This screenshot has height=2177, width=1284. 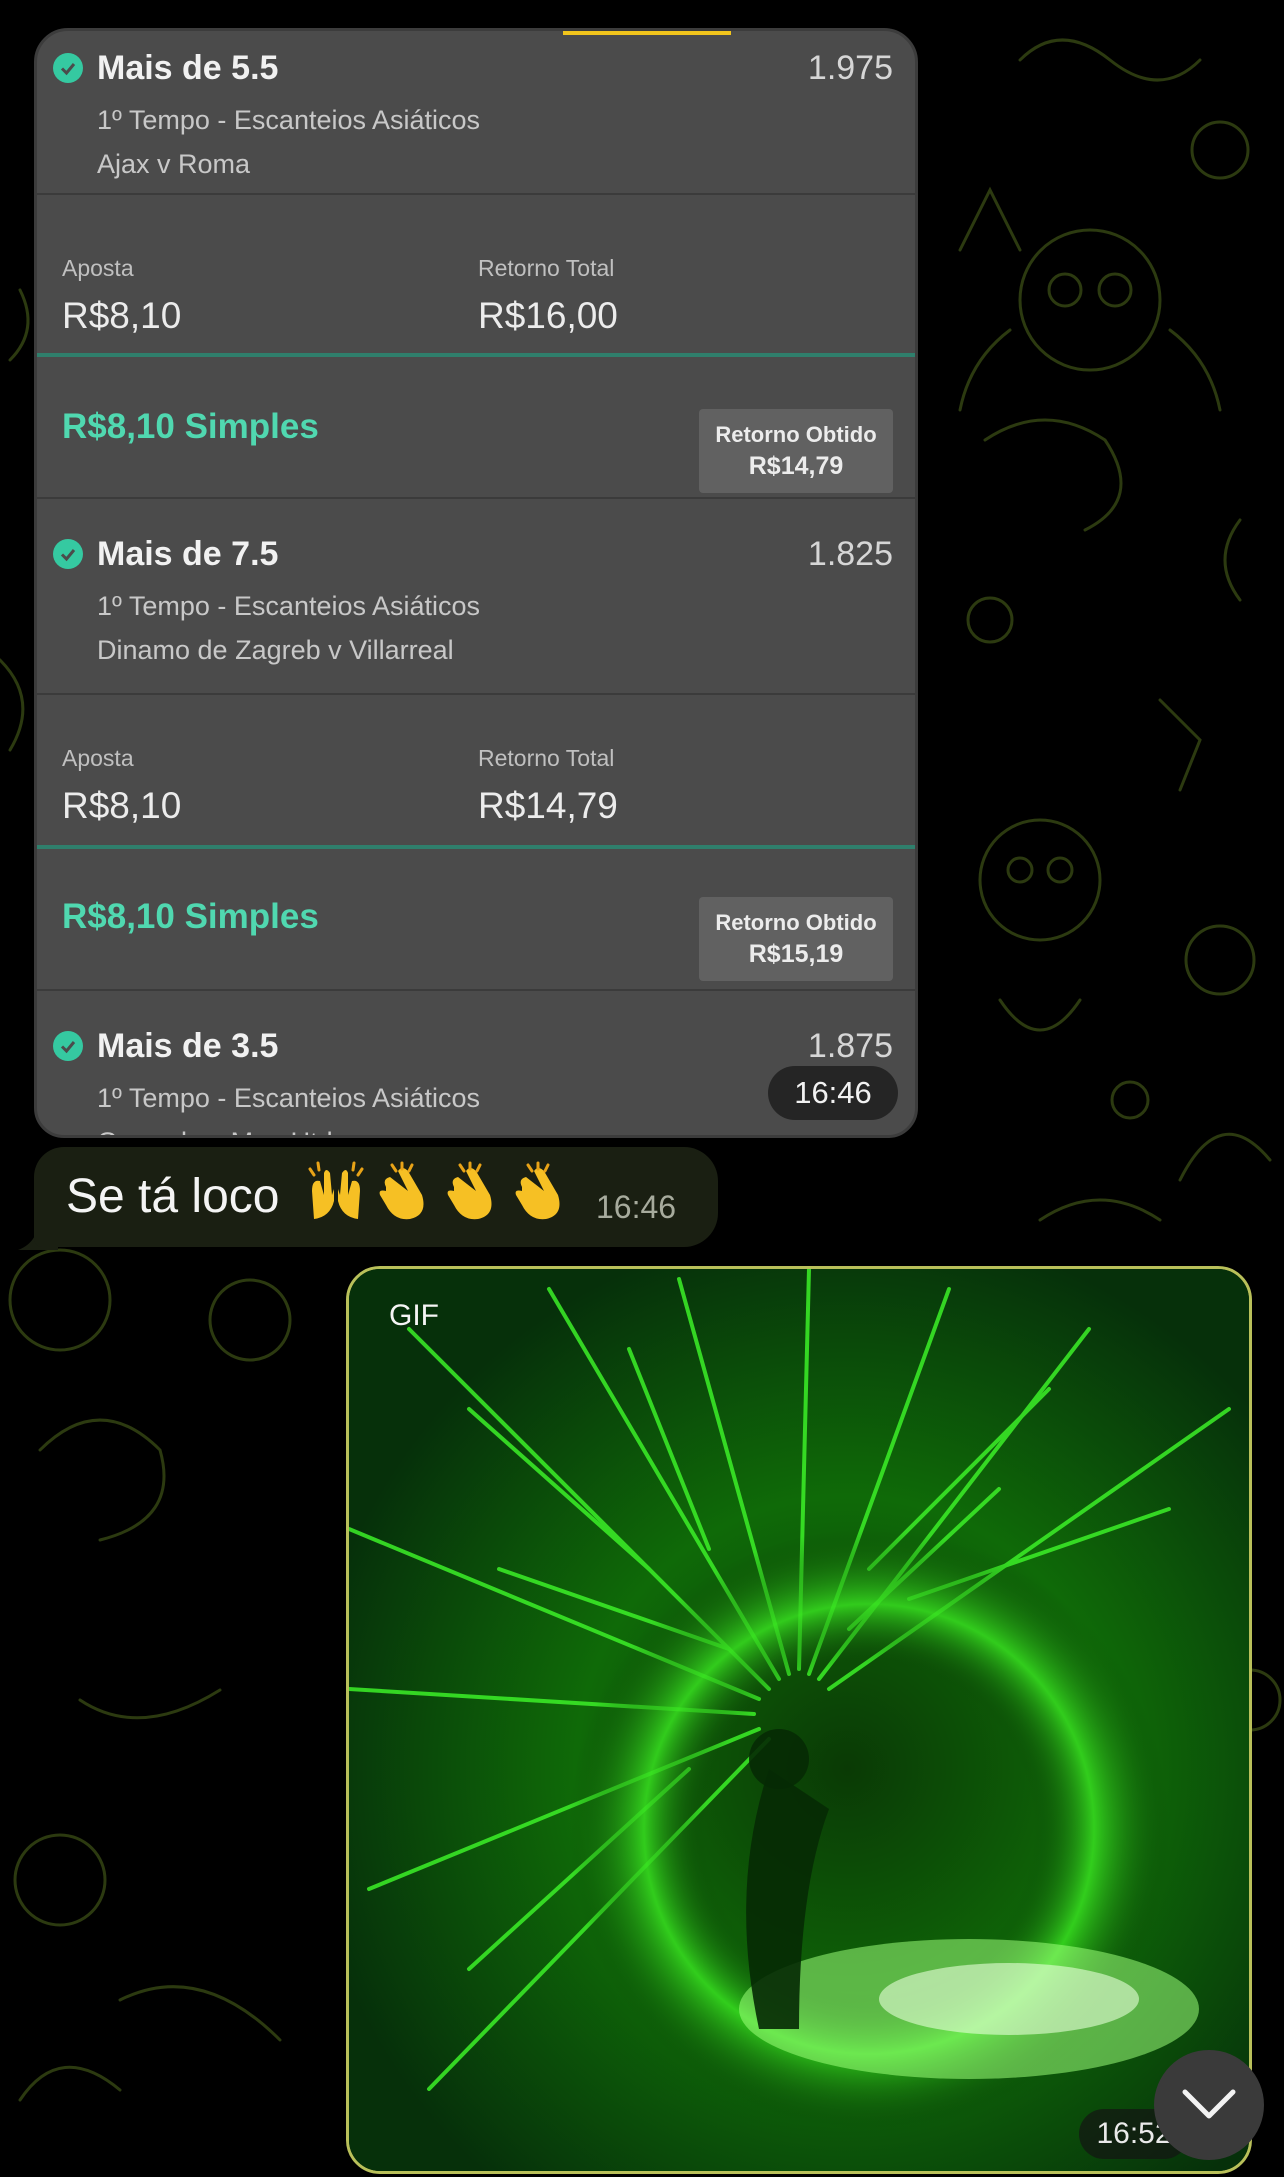 I want to click on return-value: R$14,79, so click(x=548, y=805).